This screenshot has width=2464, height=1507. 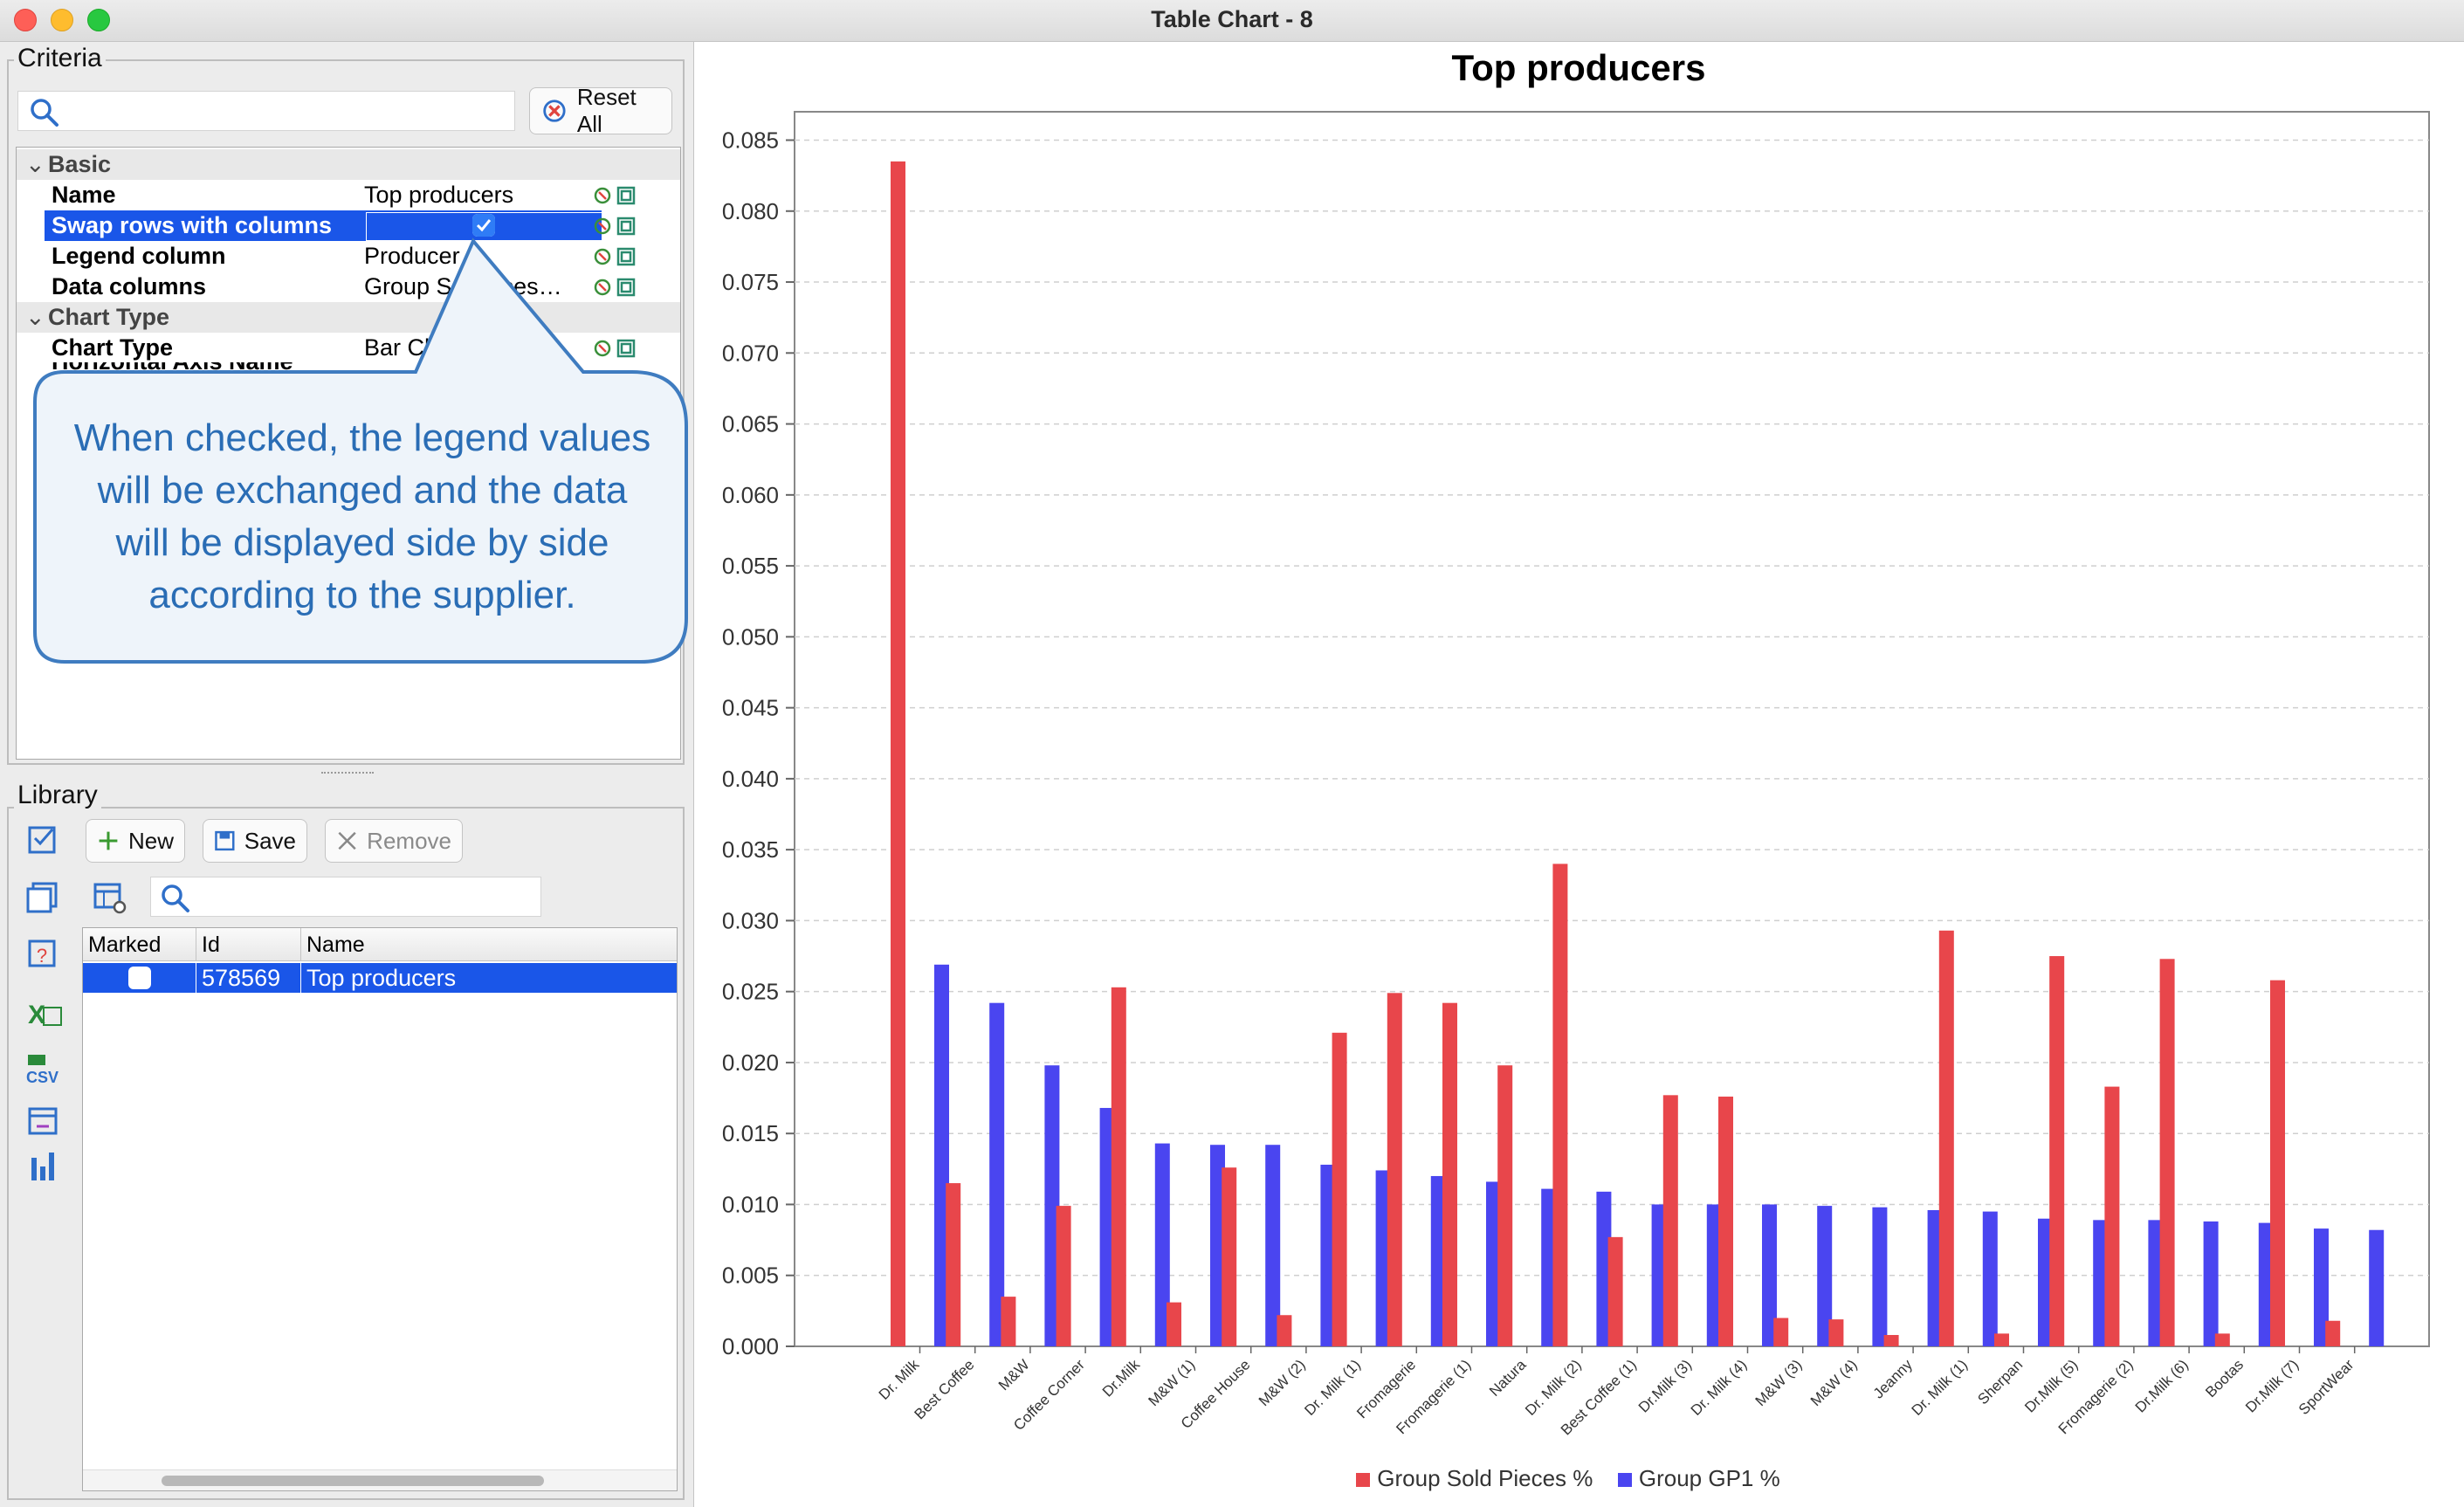 What do you see at coordinates (1834, 1382) in the screenshot?
I see `x-tick-label: M&W (4)` at bounding box center [1834, 1382].